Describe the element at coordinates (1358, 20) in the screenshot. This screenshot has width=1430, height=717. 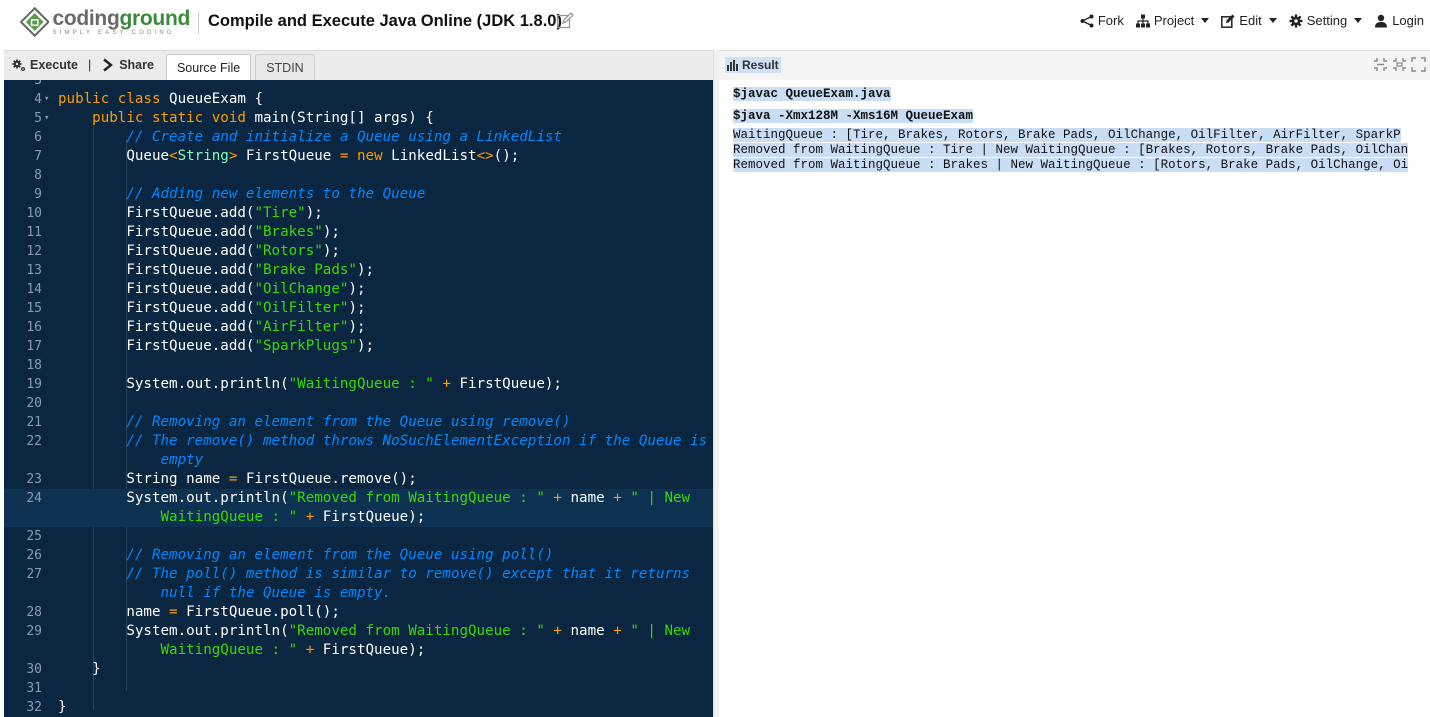
I see `chevron-down-icon` at that location.